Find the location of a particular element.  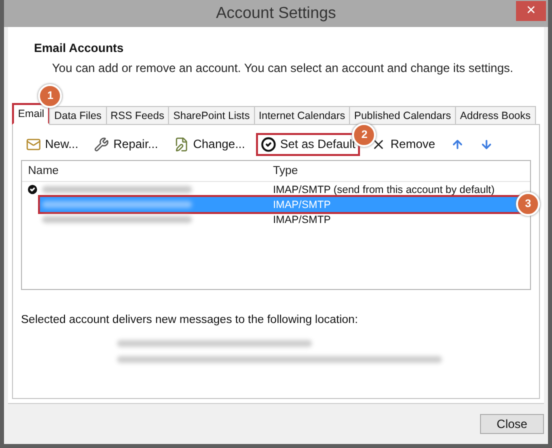

wrench-icon is located at coordinates (102, 144).